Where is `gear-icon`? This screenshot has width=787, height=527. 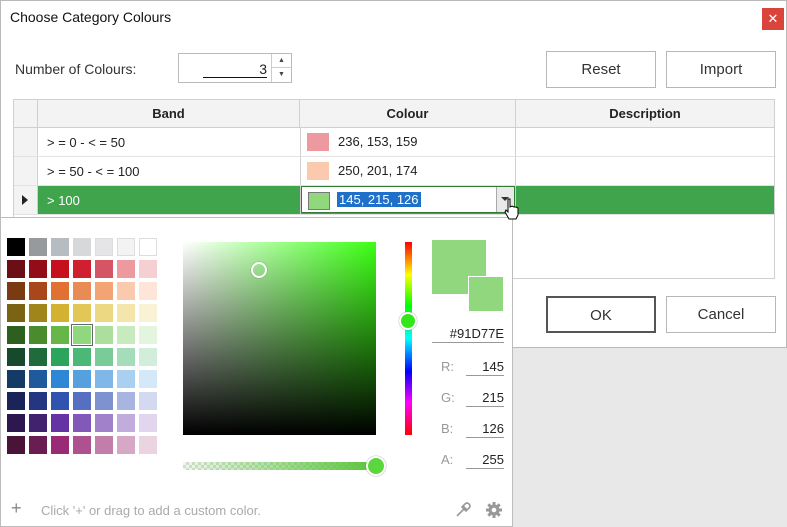
gear-icon is located at coordinates (494, 510).